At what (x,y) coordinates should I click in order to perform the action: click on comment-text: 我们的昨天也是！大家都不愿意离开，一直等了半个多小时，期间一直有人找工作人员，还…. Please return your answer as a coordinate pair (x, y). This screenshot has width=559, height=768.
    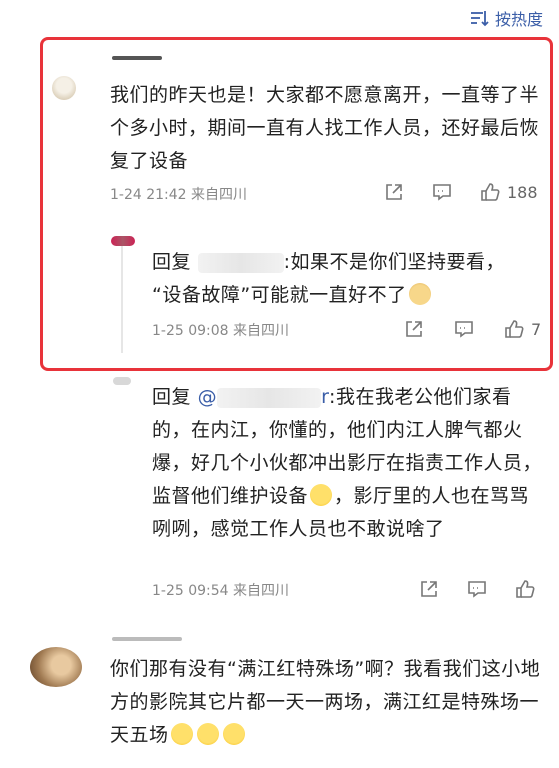
    Looking at the image, I should click on (325, 128).